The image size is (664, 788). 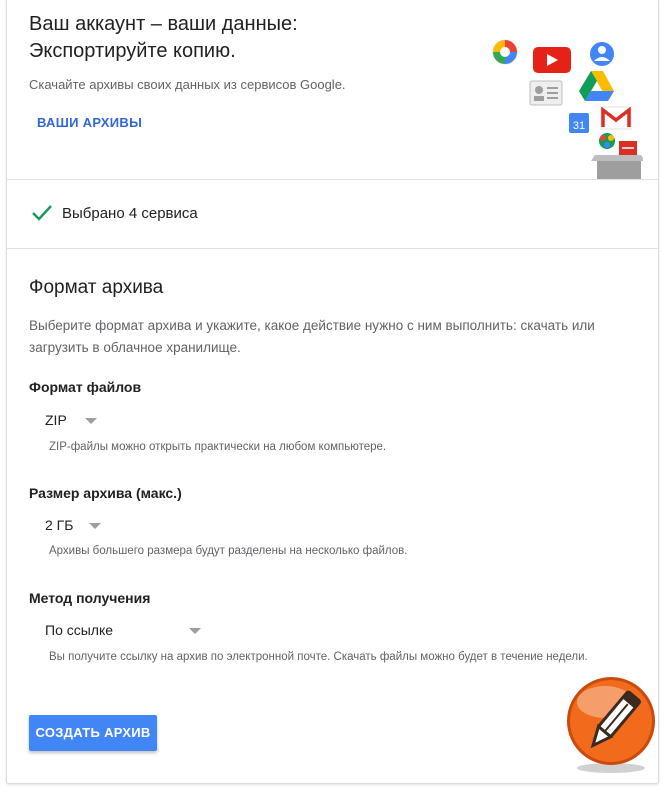 What do you see at coordinates (505, 52) in the screenshot?
I see `picasa-icon` at bounding box center [505, 52].